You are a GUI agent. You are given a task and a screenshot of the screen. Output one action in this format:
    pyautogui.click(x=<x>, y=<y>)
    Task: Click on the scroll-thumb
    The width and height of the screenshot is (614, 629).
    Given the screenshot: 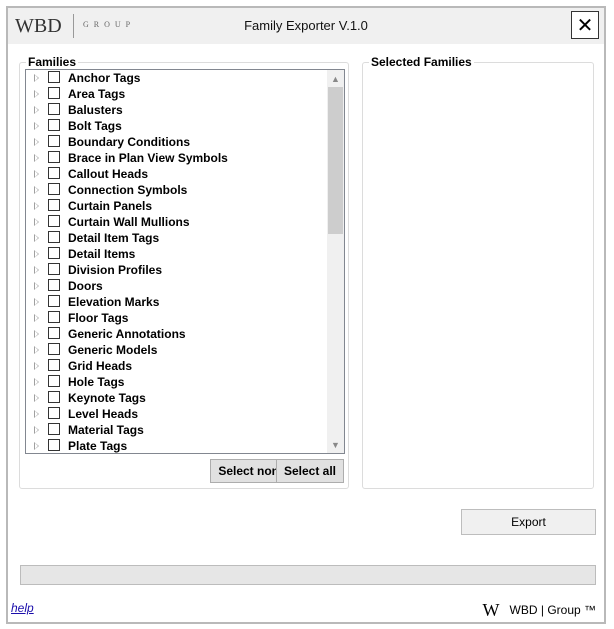 What is the action you would take?
    pyautogui.click(x=335, y=160)
    